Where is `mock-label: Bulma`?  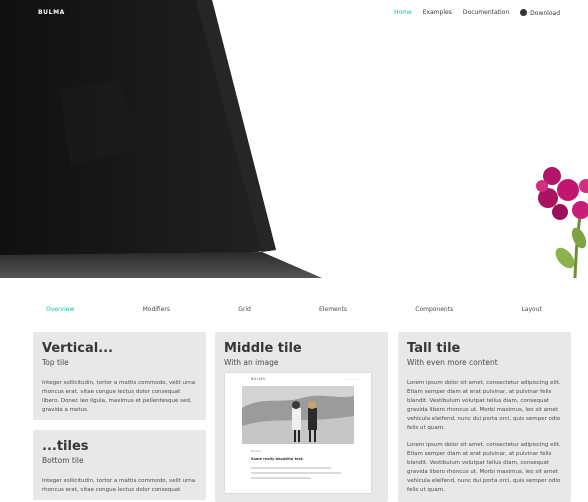 mock-label: Bulma is located at coordinates (256, 451).